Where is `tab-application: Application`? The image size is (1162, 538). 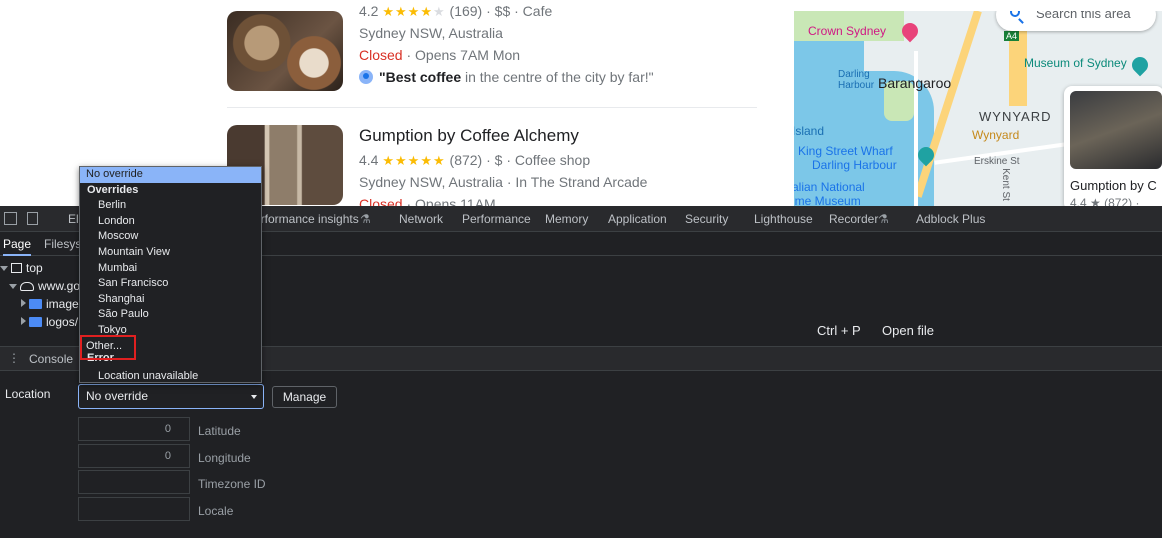 tab-application: Application is located at coordinates (637, 219).